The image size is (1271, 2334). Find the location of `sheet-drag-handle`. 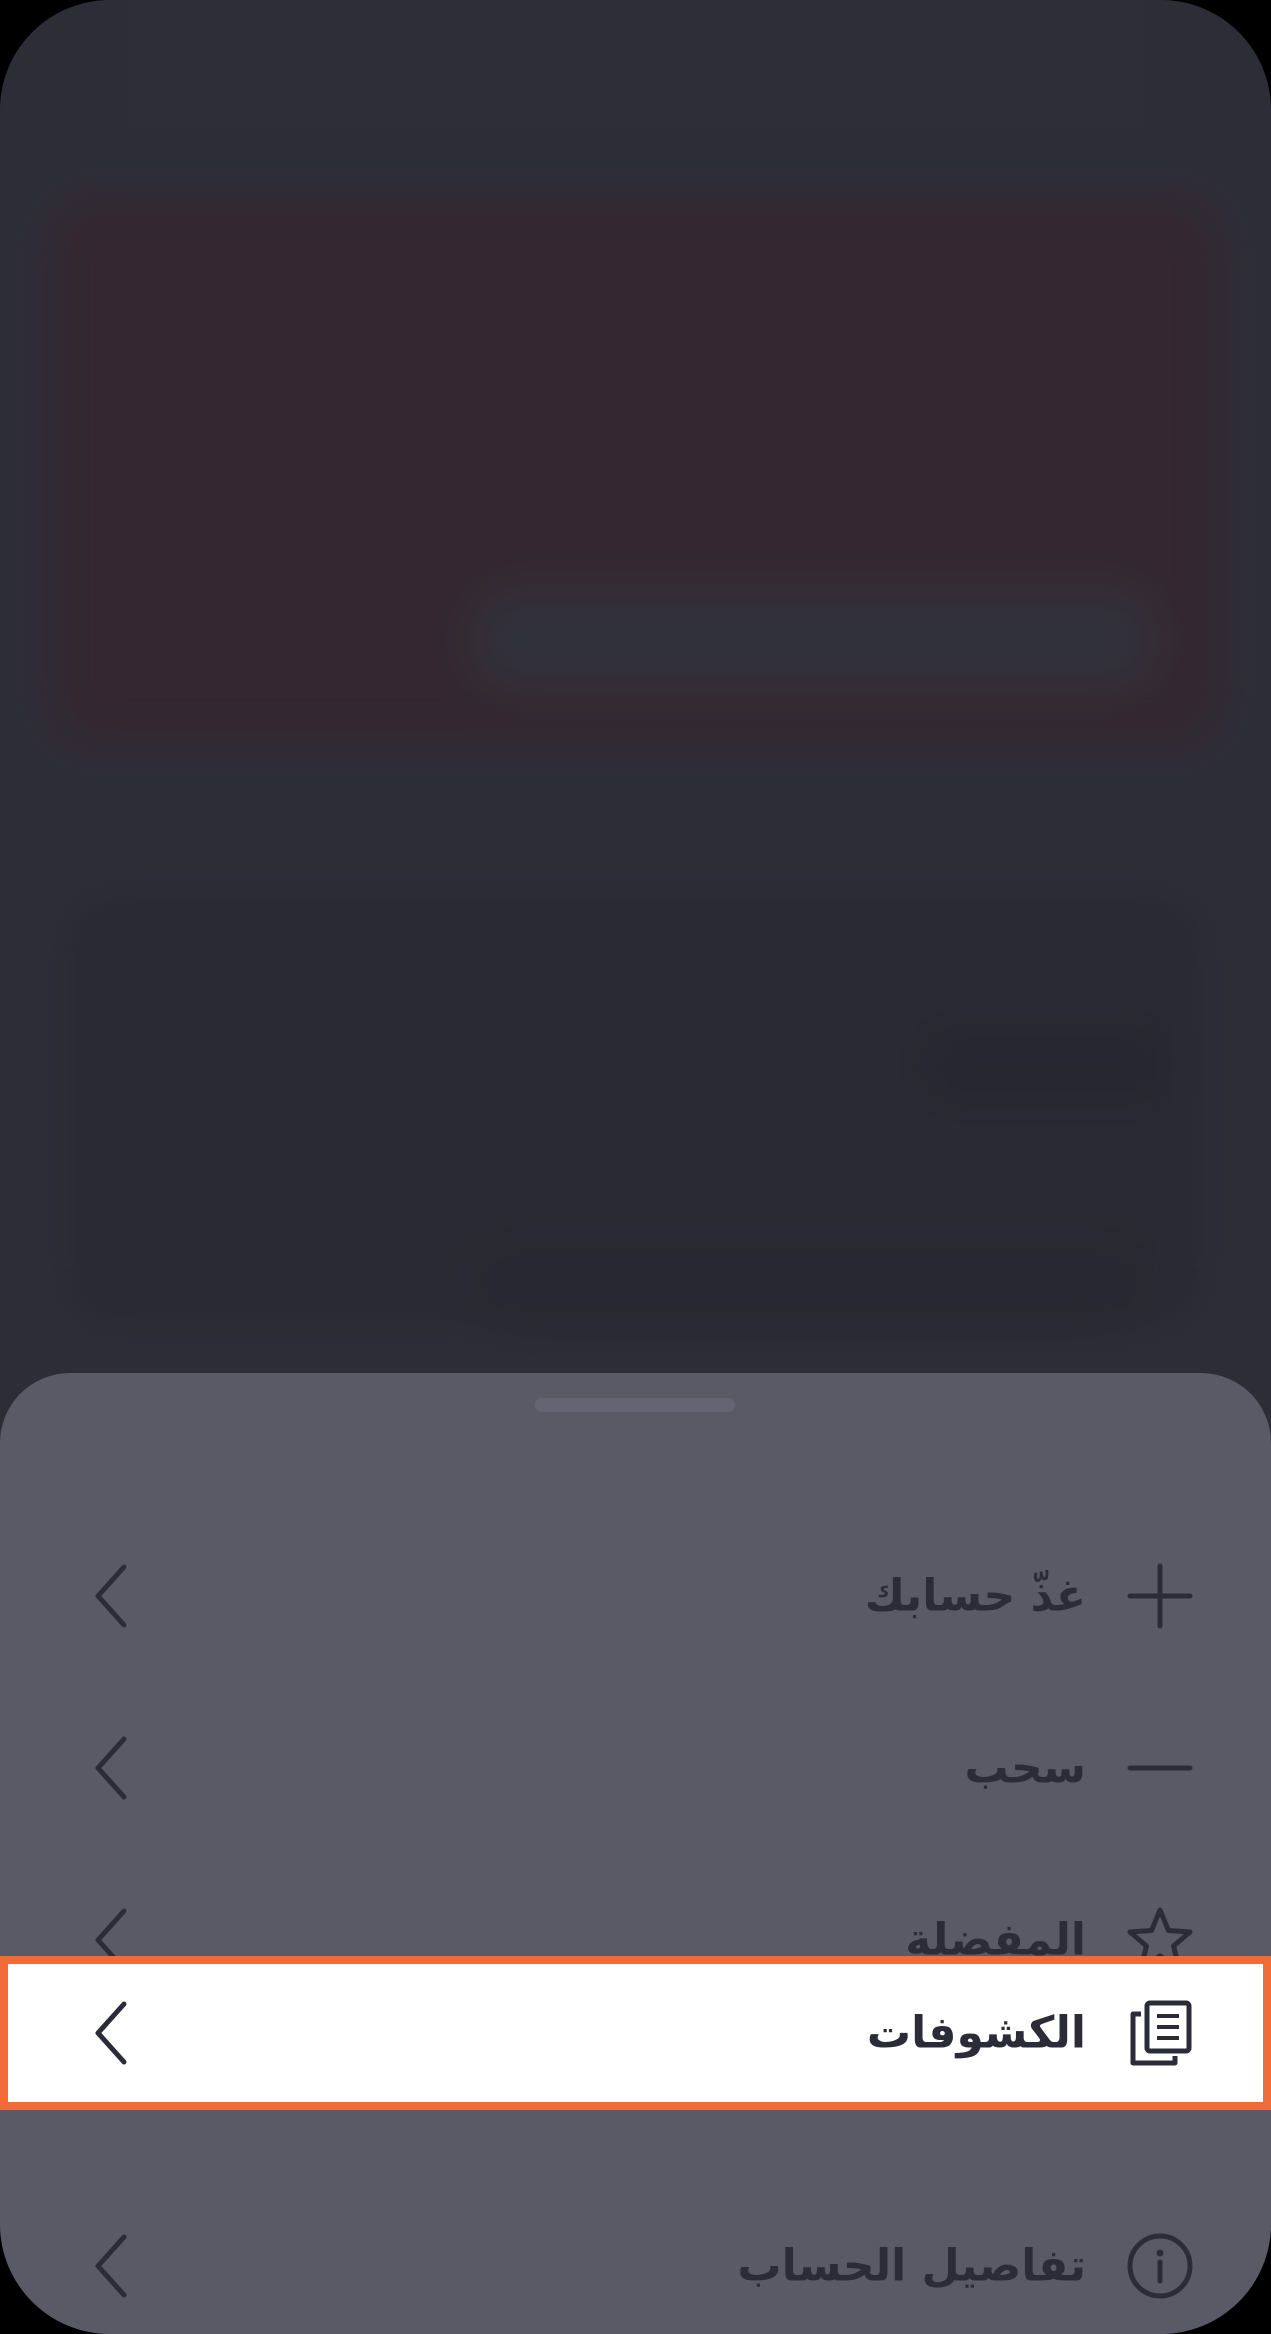

sheet-drag-handle is located at coordinates (635, 1405).